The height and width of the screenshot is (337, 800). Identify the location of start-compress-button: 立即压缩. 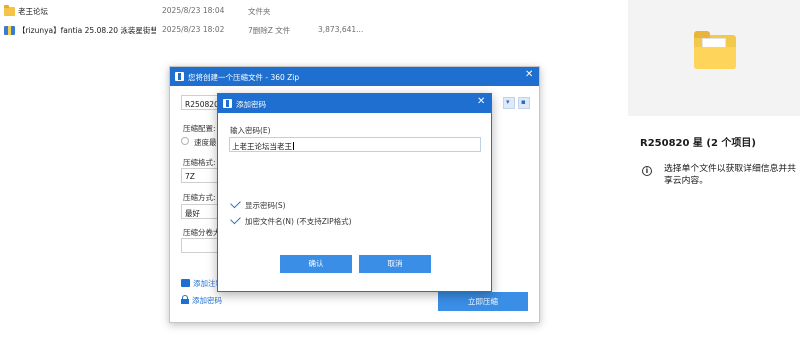
(483, 301).